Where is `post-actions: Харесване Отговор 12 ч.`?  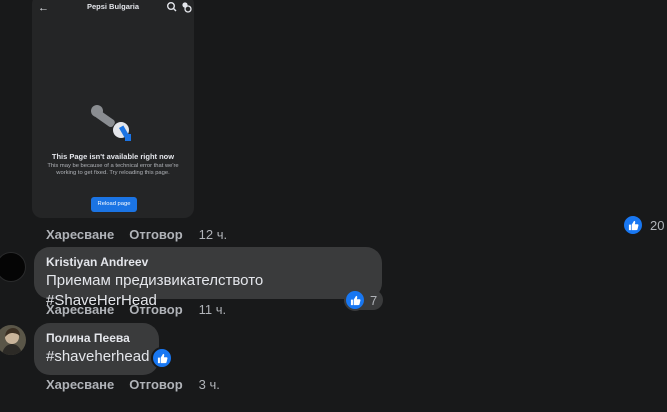
post-actions: Харесване Отговор 12 ч. is located at coordinates (136, 234).